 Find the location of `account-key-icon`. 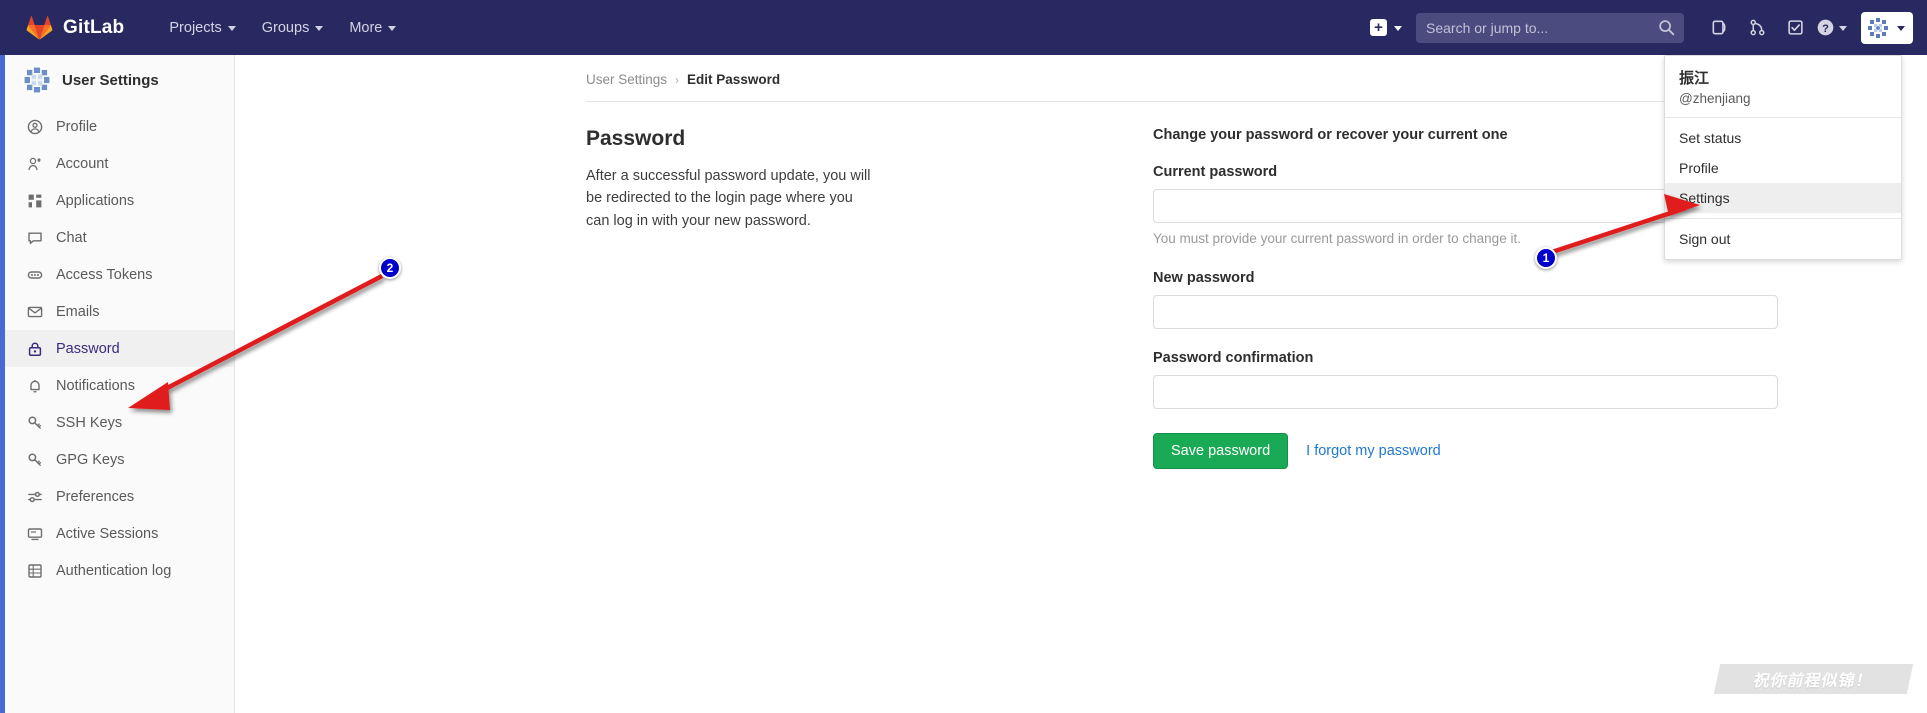

account-key-icon is located at coordinates (34, 163).